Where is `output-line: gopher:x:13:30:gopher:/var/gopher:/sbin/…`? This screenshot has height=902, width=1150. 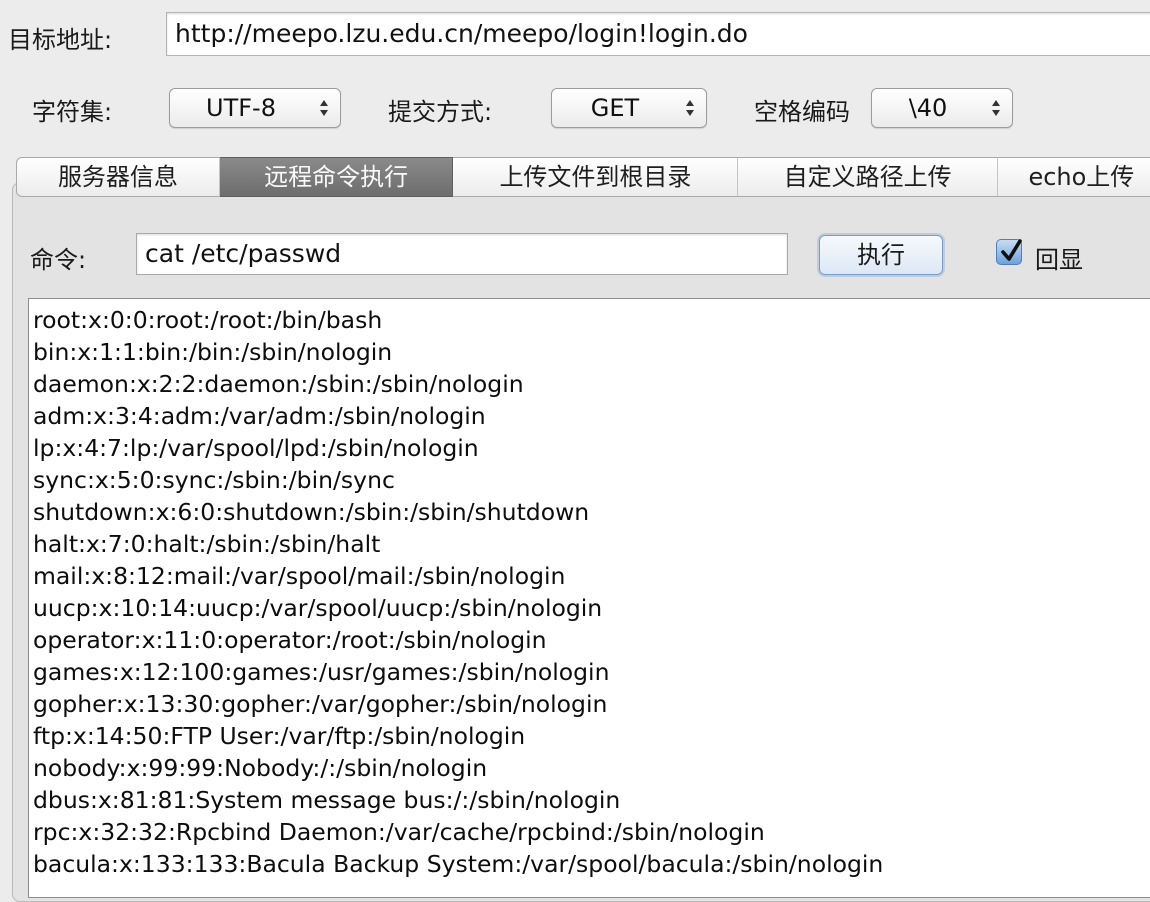
output-line: gopher:x:13:30:gopher:/var/gopher:/sbin/… is located at coordinates (320, 704).